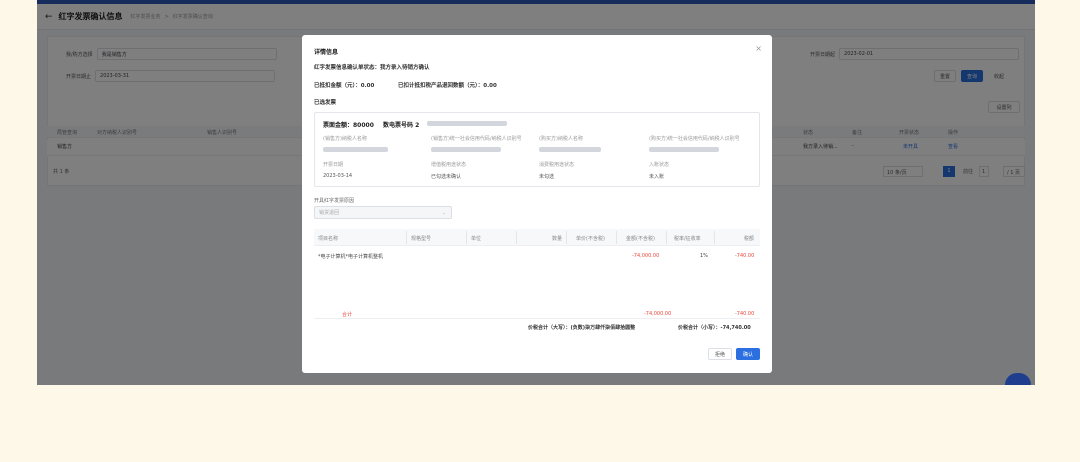 The height and width of the screenshot is (462, 1080). I want to click on confirm-status: 红字发票信息确认单状态：我方录入待销方确认, so click(372, 68).